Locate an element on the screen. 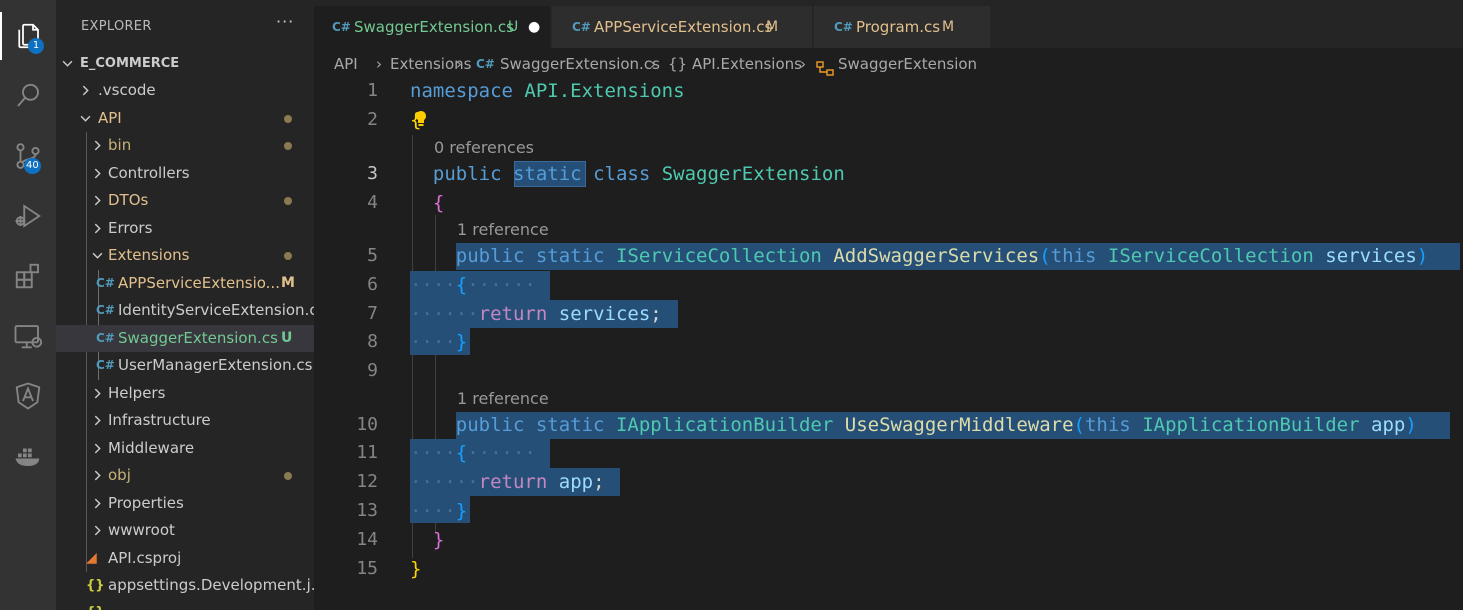 Image resolution: width=1463 pixels, height=610 pixels. class-icon is located at coordinates (825, 66).